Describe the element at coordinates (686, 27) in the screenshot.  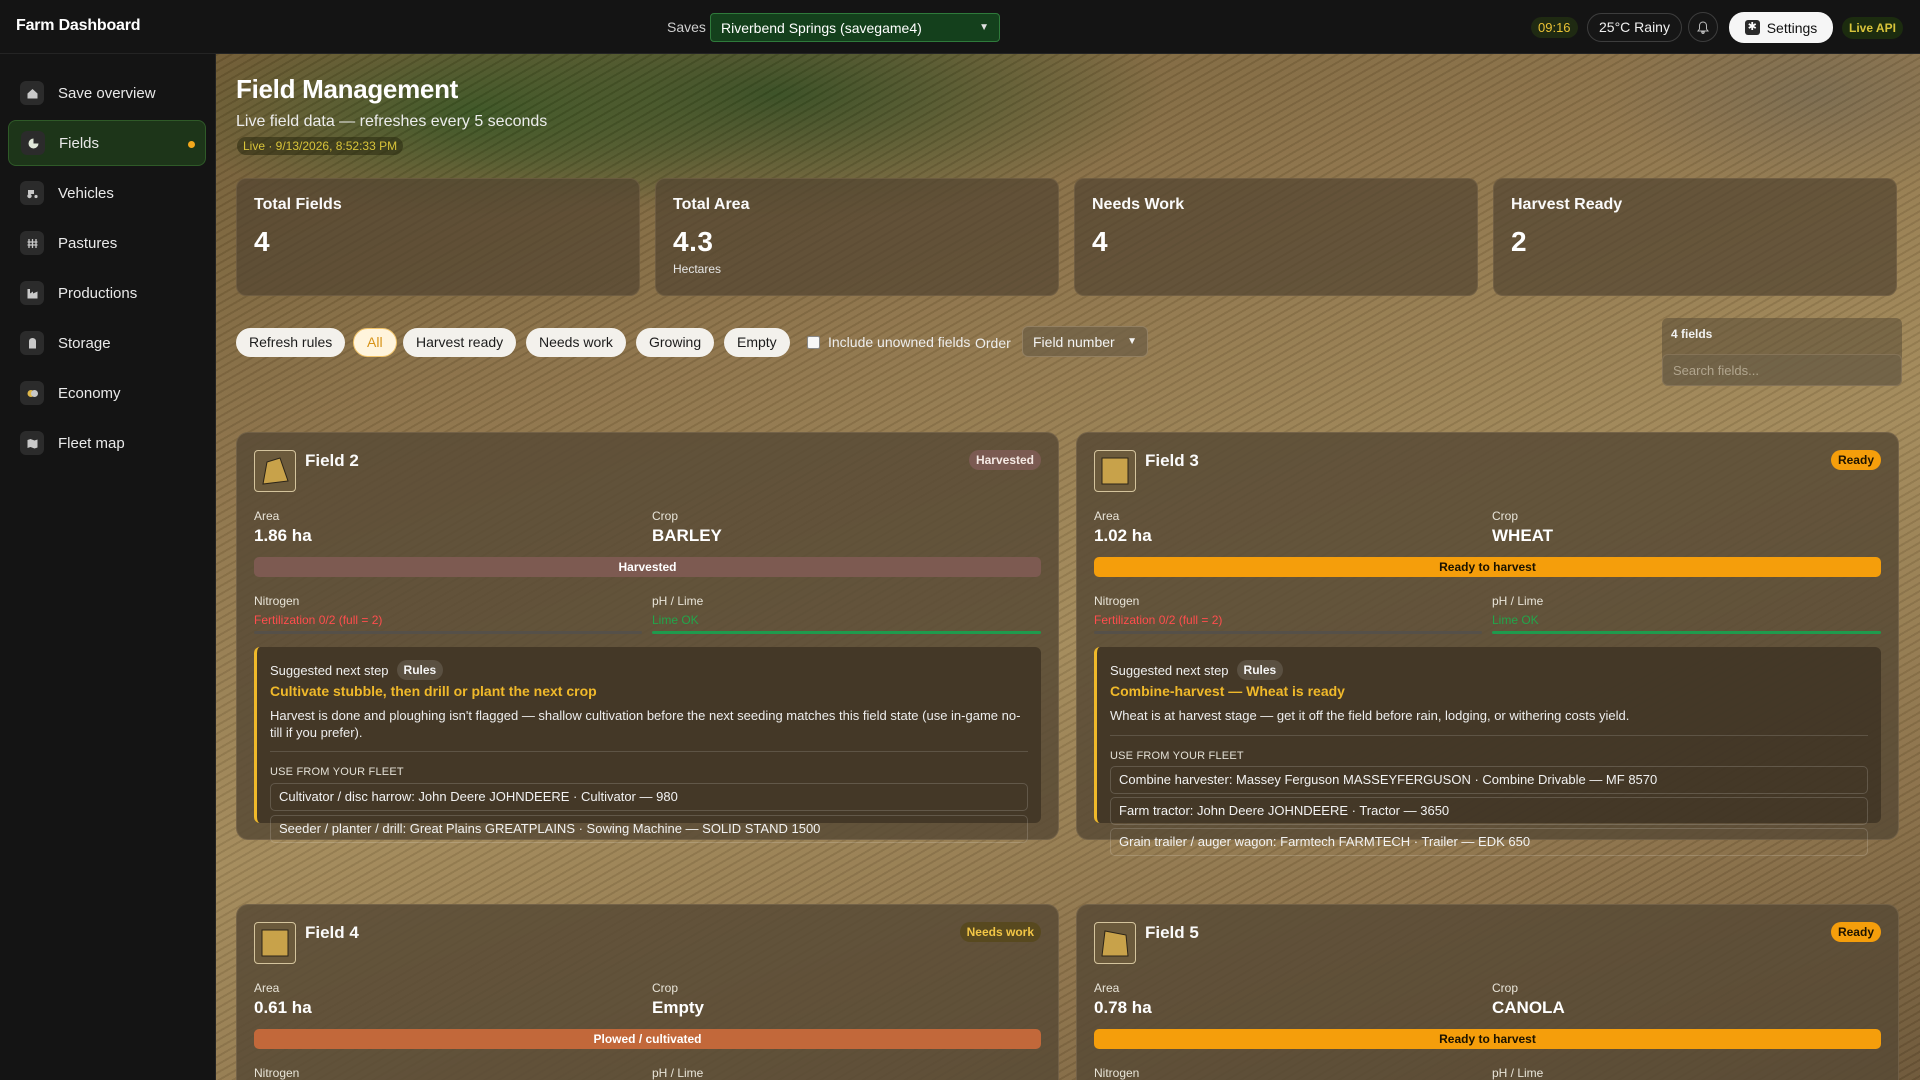
I see `saves-label: Saves` at that location.